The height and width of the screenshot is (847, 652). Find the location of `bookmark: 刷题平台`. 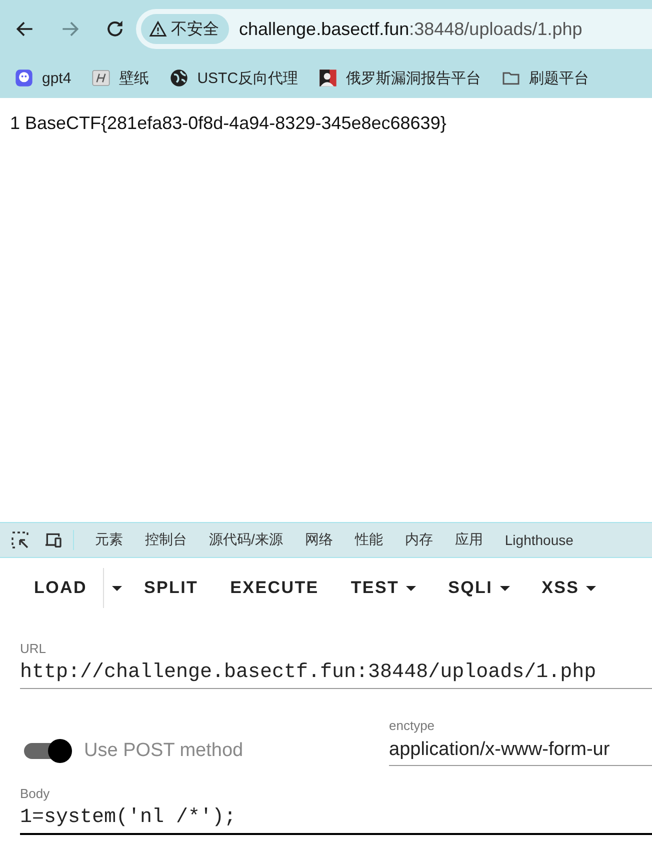

bookmark: 刷题平台 is located at coordinates (545, 78).